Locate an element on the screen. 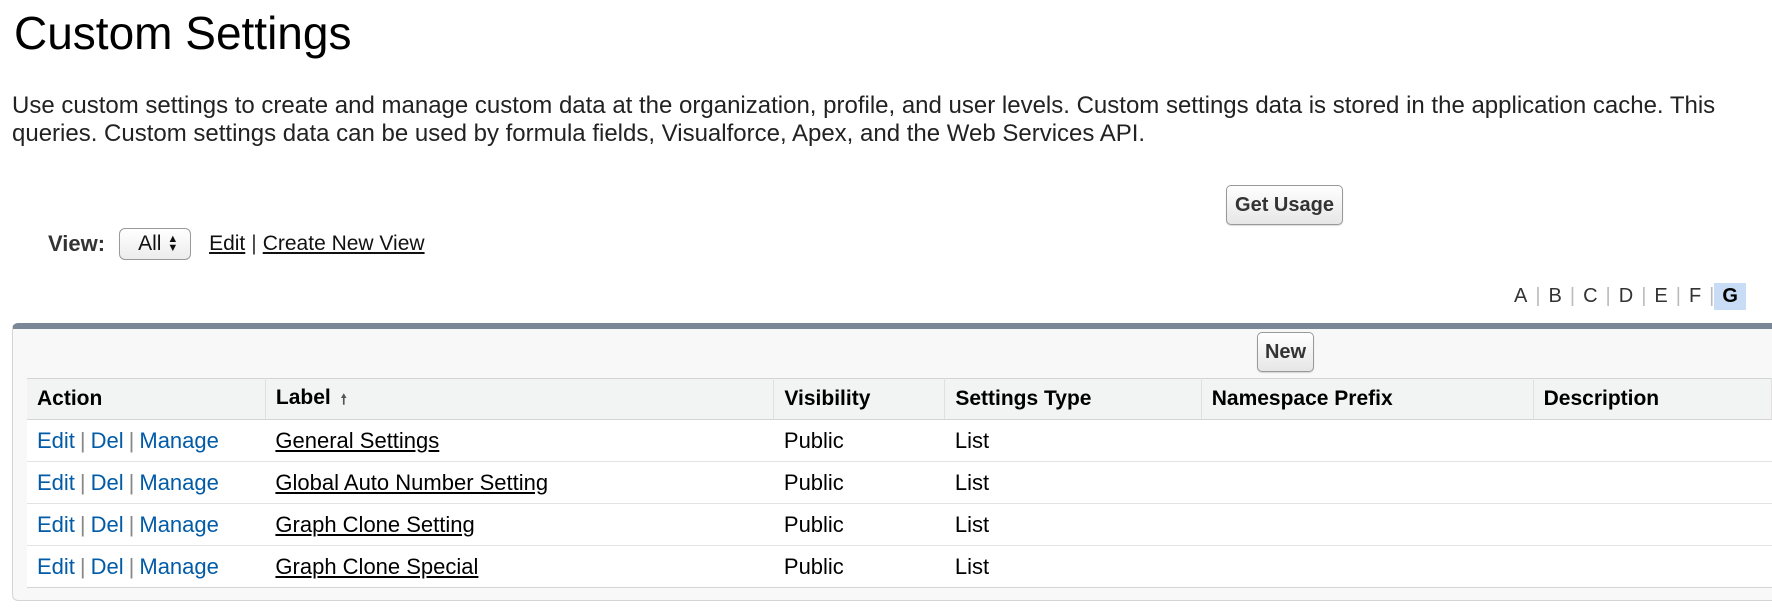 The image size is (1772, 614). row-label: Graph Clone Special is located at coordinates (519, 566).